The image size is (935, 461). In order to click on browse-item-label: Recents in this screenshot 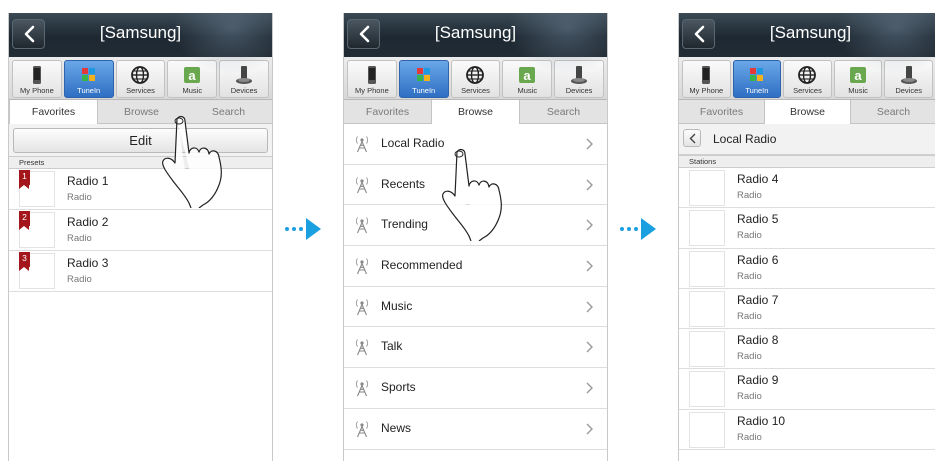, I will do `click(403, 183)`.